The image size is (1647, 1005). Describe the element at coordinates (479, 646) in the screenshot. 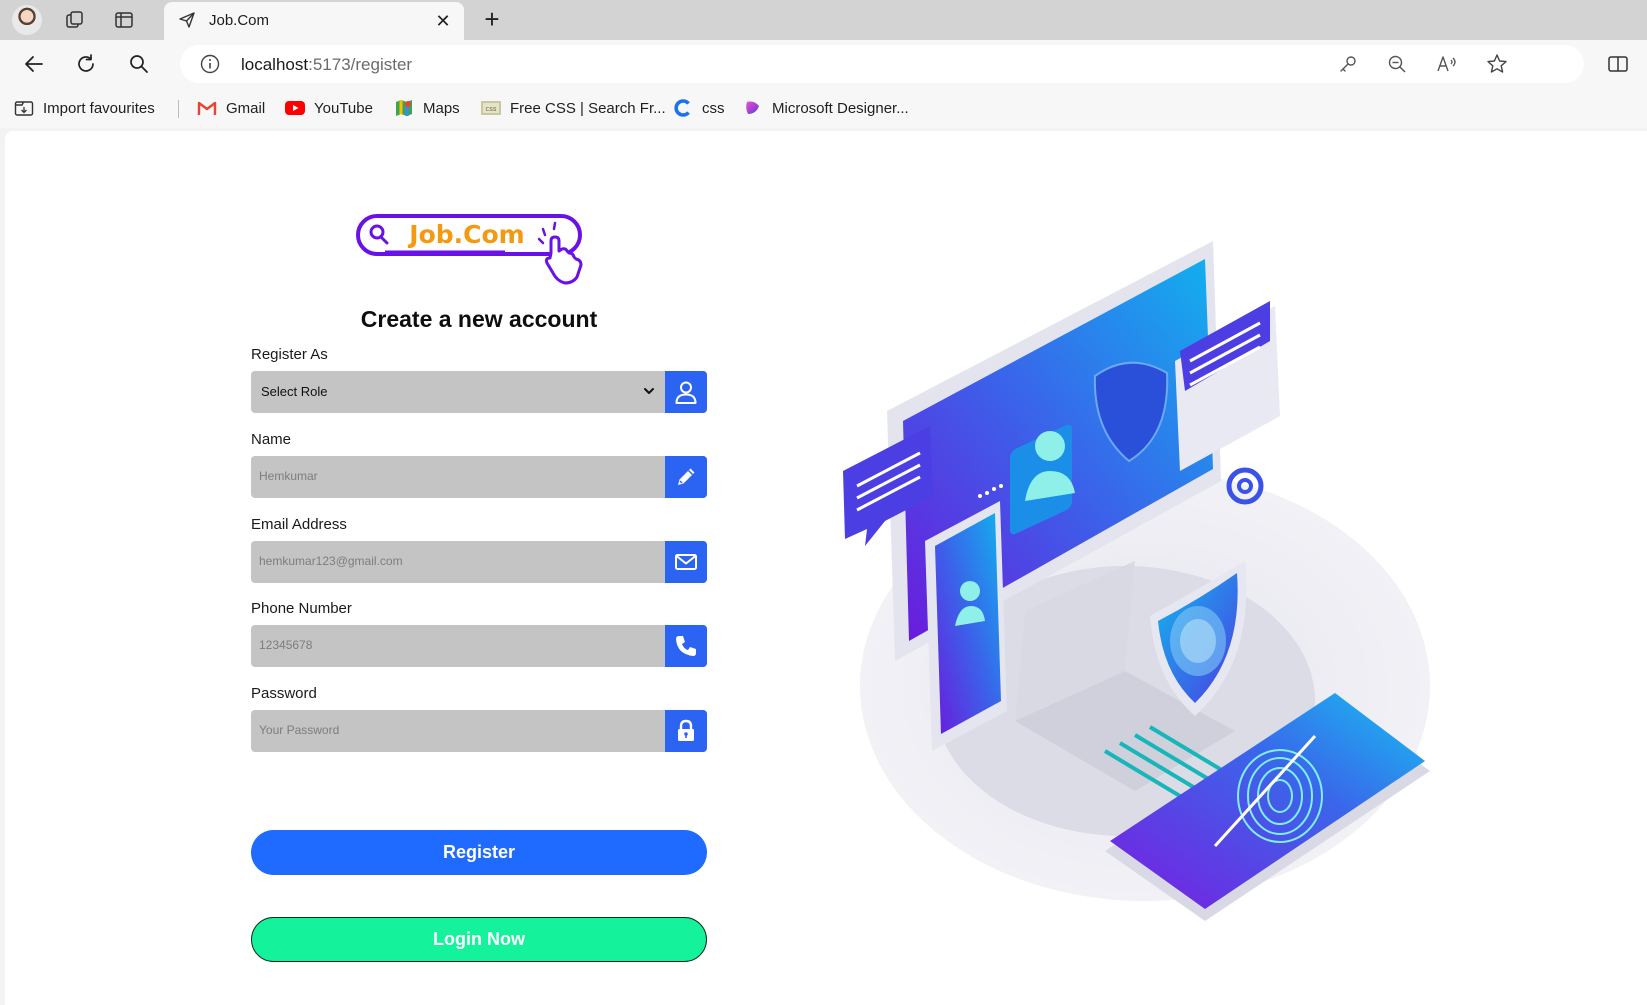

I see `phone-input: 12345678` at that location.